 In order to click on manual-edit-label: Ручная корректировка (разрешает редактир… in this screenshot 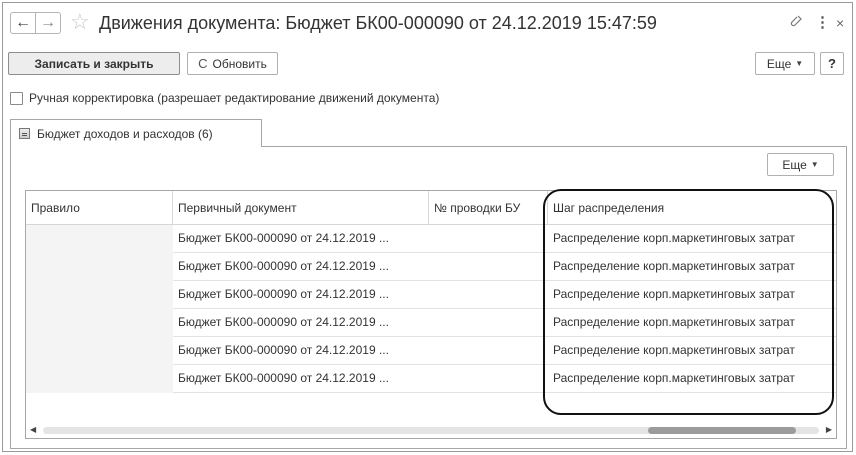, I will do `click(234, 98)`.